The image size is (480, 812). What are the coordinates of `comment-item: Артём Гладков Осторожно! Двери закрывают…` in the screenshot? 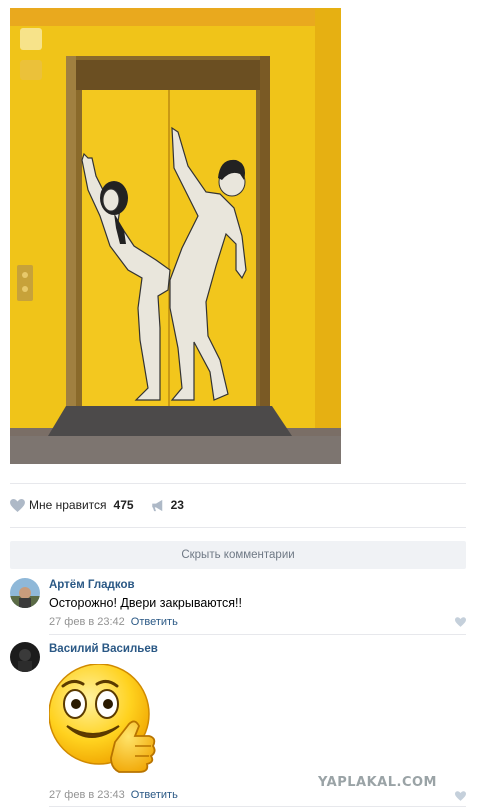 It's located at (238, 603).